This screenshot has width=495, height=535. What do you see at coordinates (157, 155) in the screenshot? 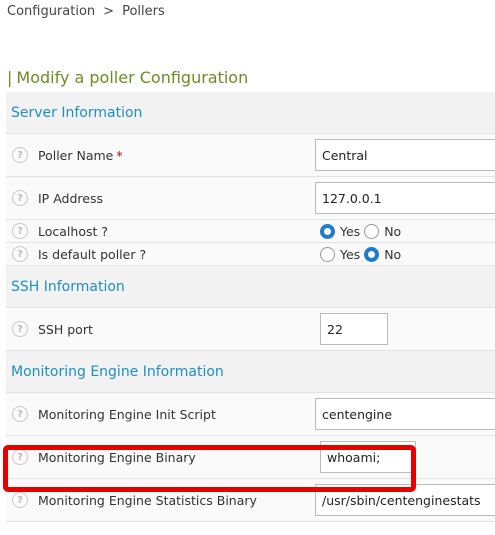
I see `label-cell: ? Poller Name *` at bounding box center [157, 155].